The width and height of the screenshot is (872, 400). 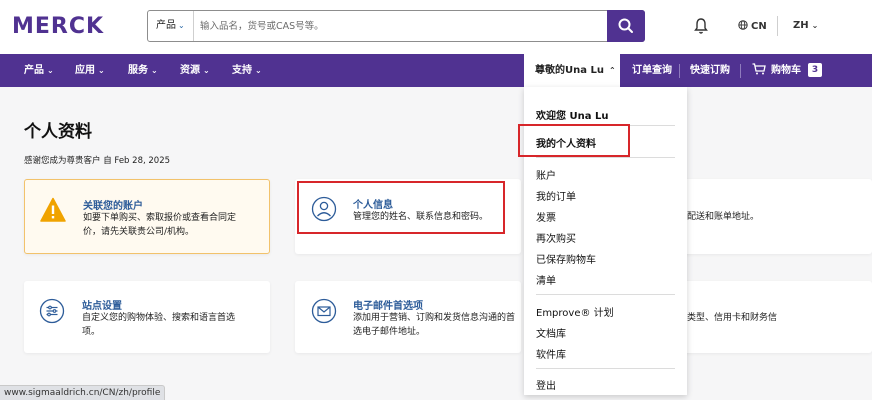 I want to click on nav-item-label: 产品, so click(x=34, y=70).